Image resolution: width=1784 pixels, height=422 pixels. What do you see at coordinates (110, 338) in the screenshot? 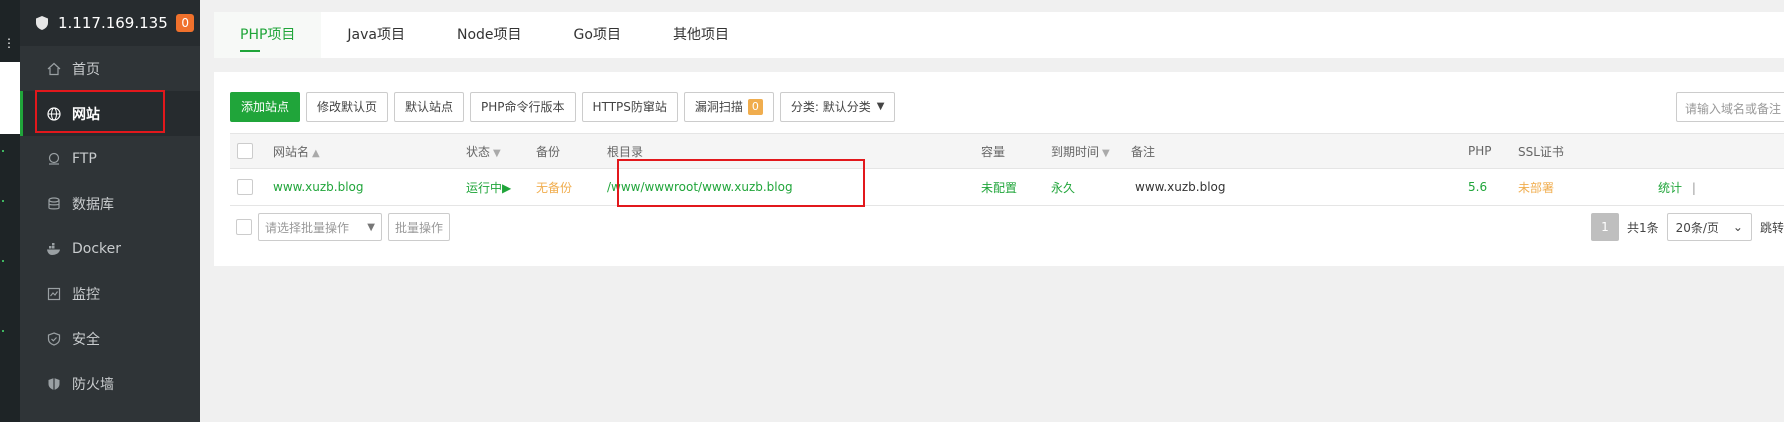
I see `sidebar-item-security: 安全` at bounding box center [110, 338].